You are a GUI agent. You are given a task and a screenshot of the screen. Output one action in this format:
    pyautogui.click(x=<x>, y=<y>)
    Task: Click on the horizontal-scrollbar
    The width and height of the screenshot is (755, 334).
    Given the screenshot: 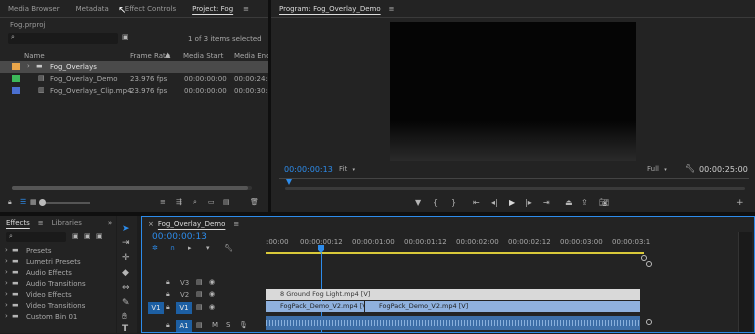 What is the action you would take?
    pyautogui.click(x=132, y=188)
    